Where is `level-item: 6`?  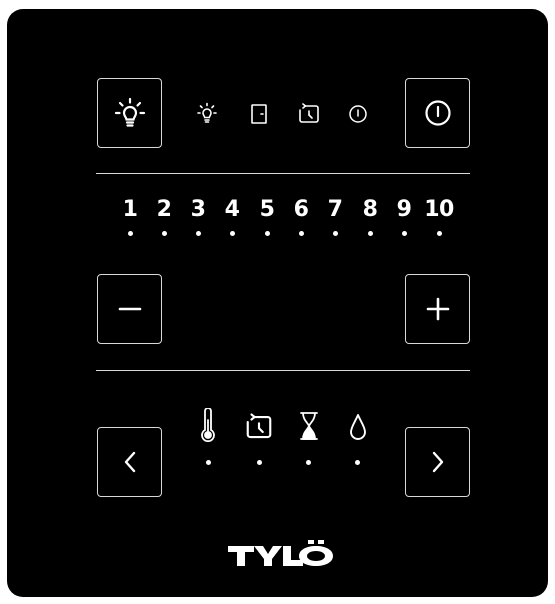
level-item: 6 is located at coordinates (301, 216).